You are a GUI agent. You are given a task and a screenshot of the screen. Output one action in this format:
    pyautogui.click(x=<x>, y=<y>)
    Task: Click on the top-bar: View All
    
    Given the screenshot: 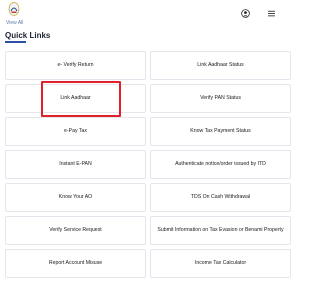 What is the action you would take?
    pyautogui.click(x=150, y=14)
    